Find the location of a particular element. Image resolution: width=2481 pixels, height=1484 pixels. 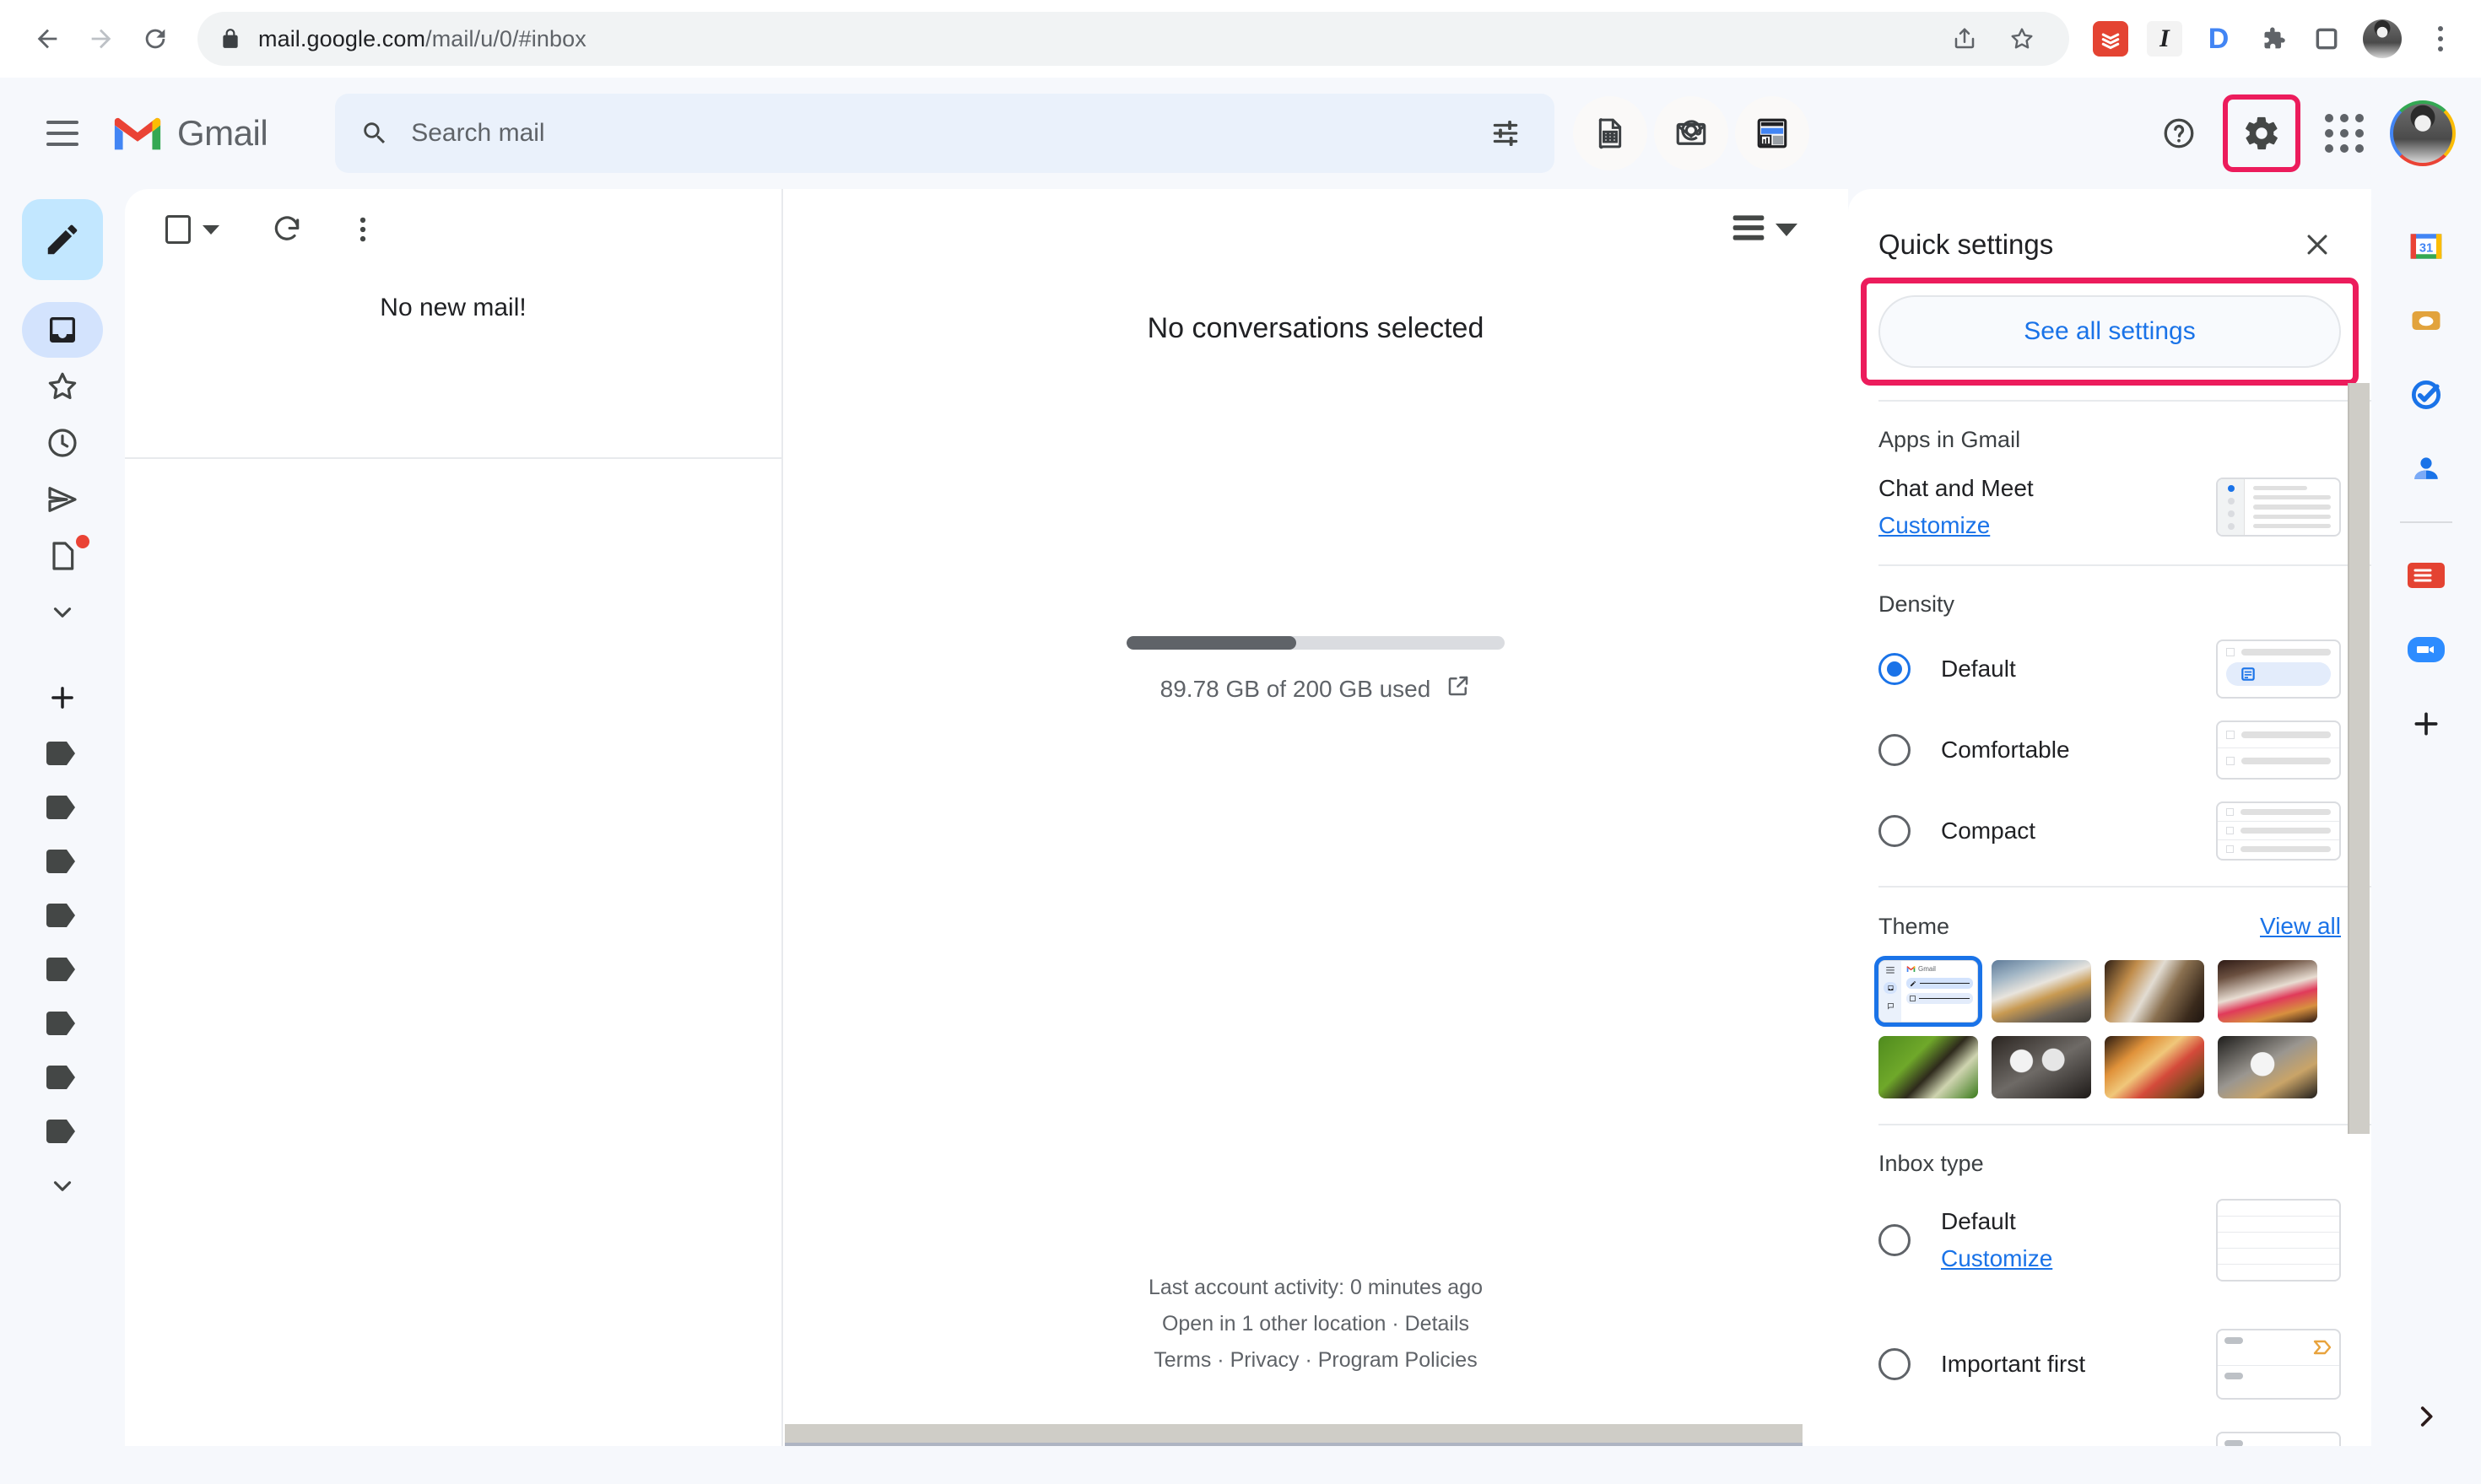

google-calendar-icon: 31 is located at coordinates (2426, 246).